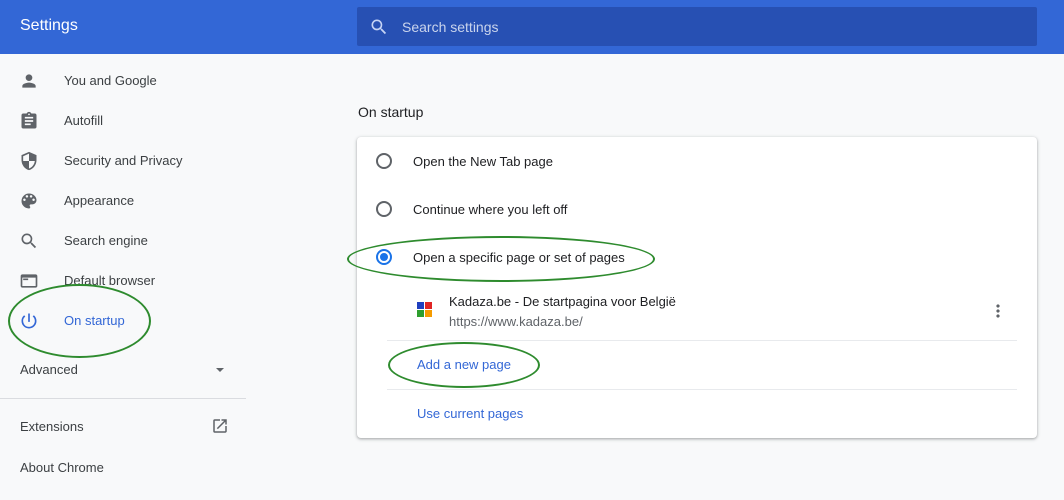 This screenshot has width=1064, height=500. What do you see at coordinates (123, 370) in the screenshot?
I see `advanced-section-toggle: Advanced` at bounding box center [123, 370].